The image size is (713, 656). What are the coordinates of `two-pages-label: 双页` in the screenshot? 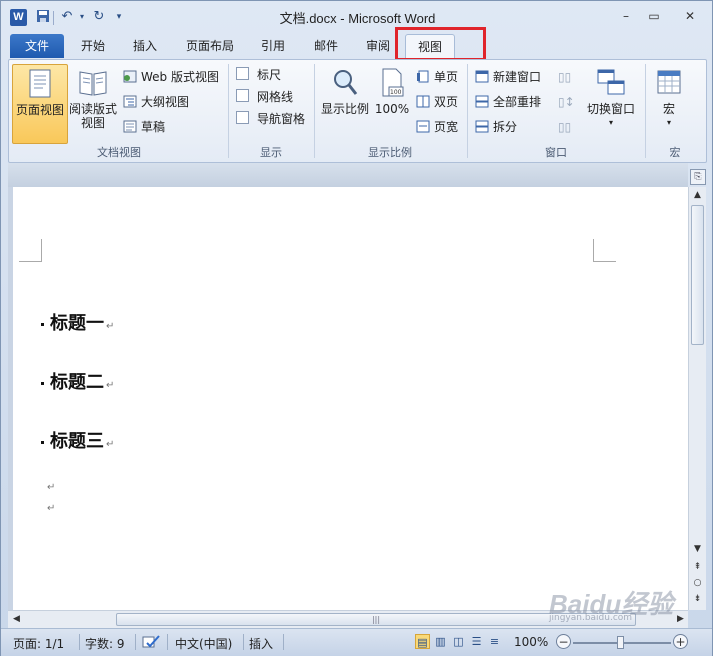 It's located at (446, 102).